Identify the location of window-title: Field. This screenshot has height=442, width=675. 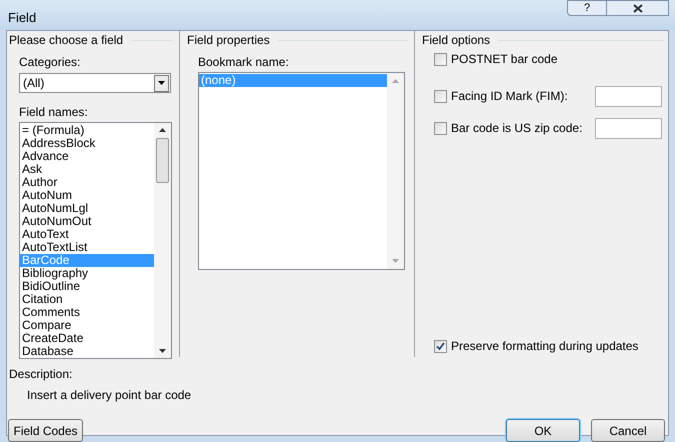
(22, 18).